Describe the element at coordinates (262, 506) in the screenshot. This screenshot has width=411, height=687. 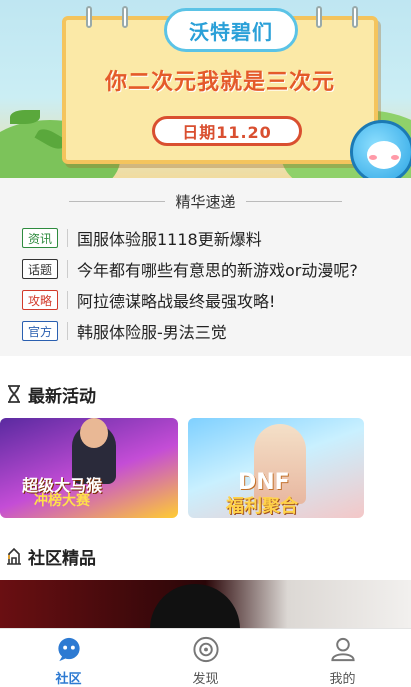
I see `activity-subtitle: 福利聚合` at that location.